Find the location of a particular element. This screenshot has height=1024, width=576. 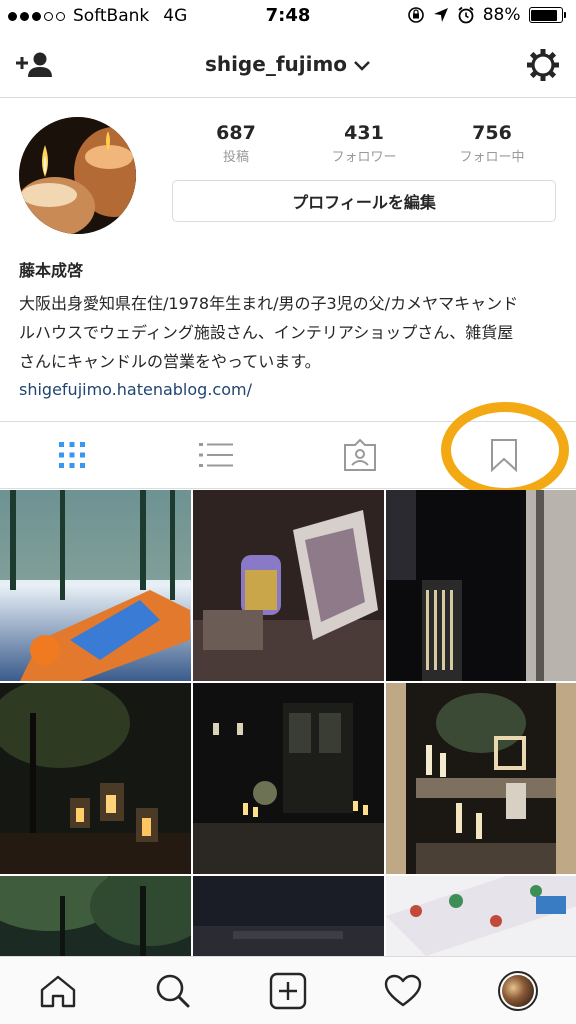

tagged-photos-icon is located at coordinates (360, 454).